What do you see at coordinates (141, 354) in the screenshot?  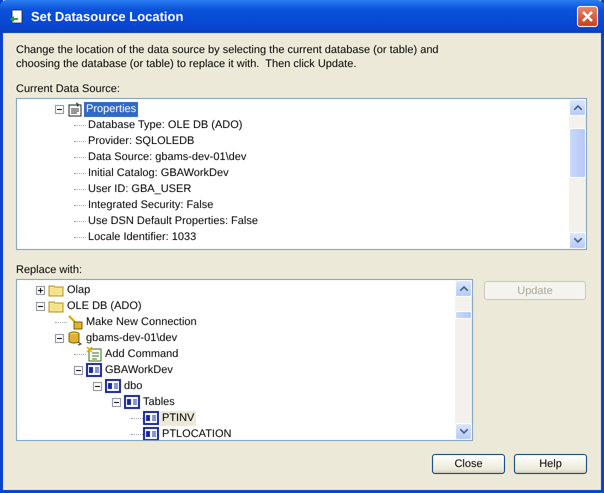 I see `tree-item: Add Command` at bounding box center [141, 354].